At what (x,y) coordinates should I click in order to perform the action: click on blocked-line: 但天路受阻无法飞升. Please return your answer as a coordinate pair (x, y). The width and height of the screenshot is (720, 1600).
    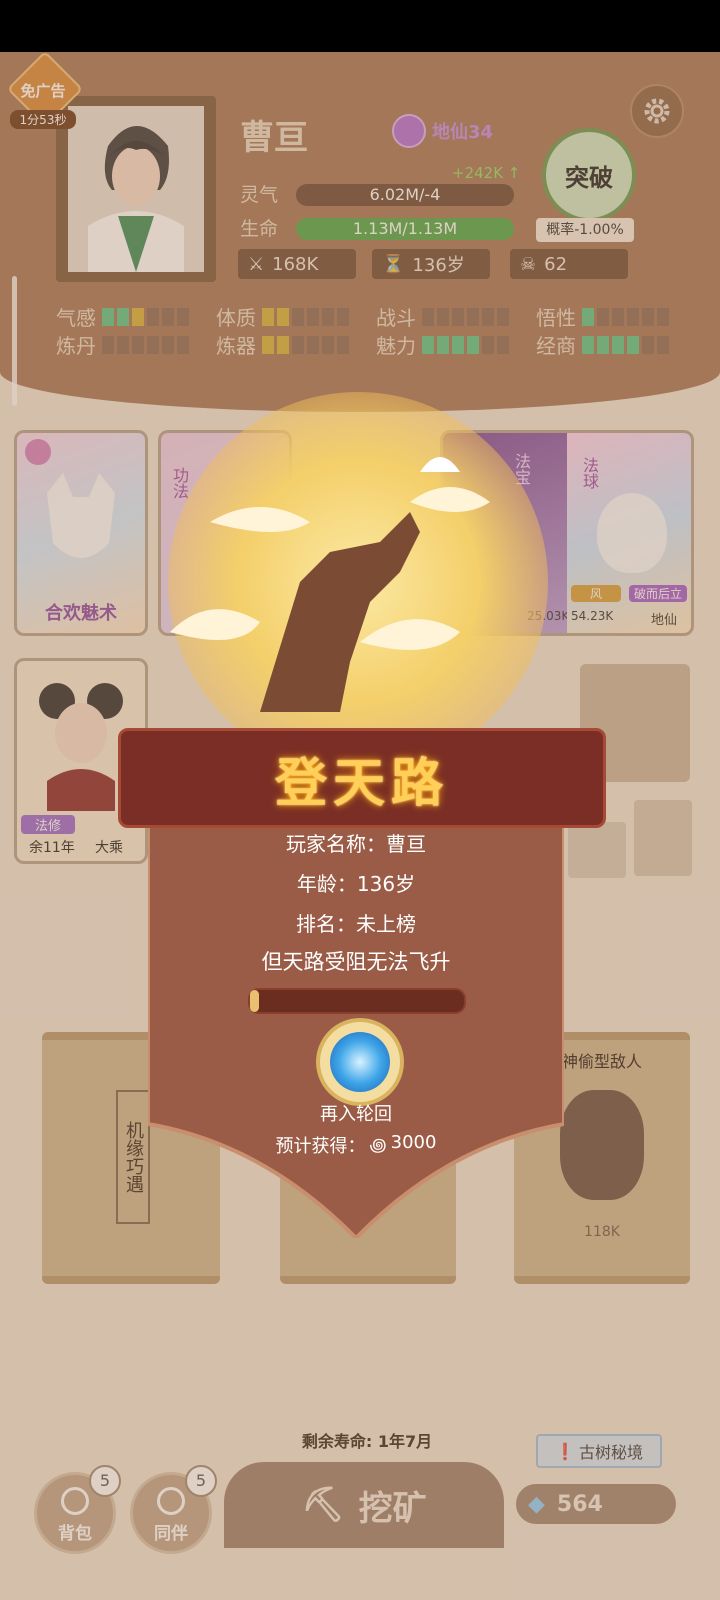
    Looking at the image, I should click on (356, 962).